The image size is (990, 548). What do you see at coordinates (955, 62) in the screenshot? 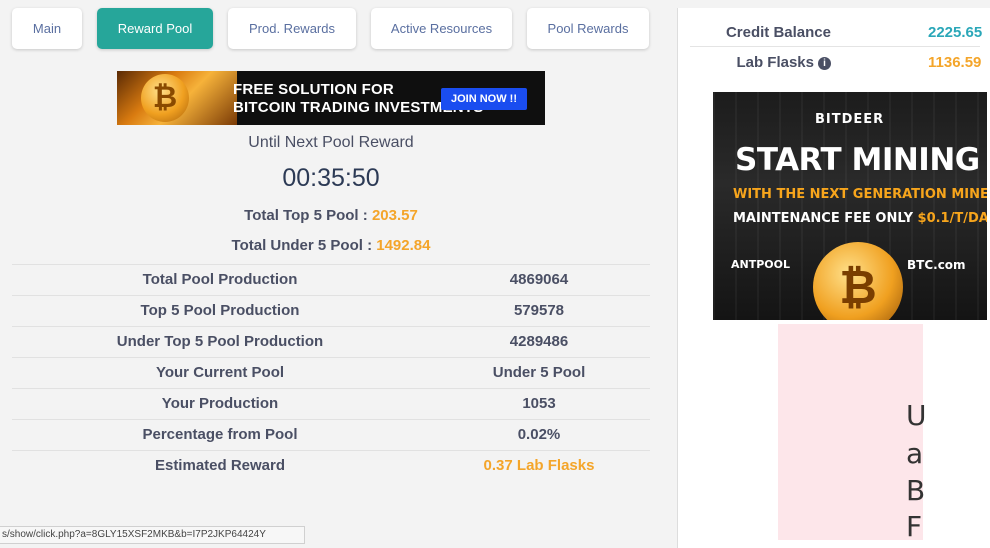
I see `lab-flasks-value: 1136.59` at bounding box center [955, 62].